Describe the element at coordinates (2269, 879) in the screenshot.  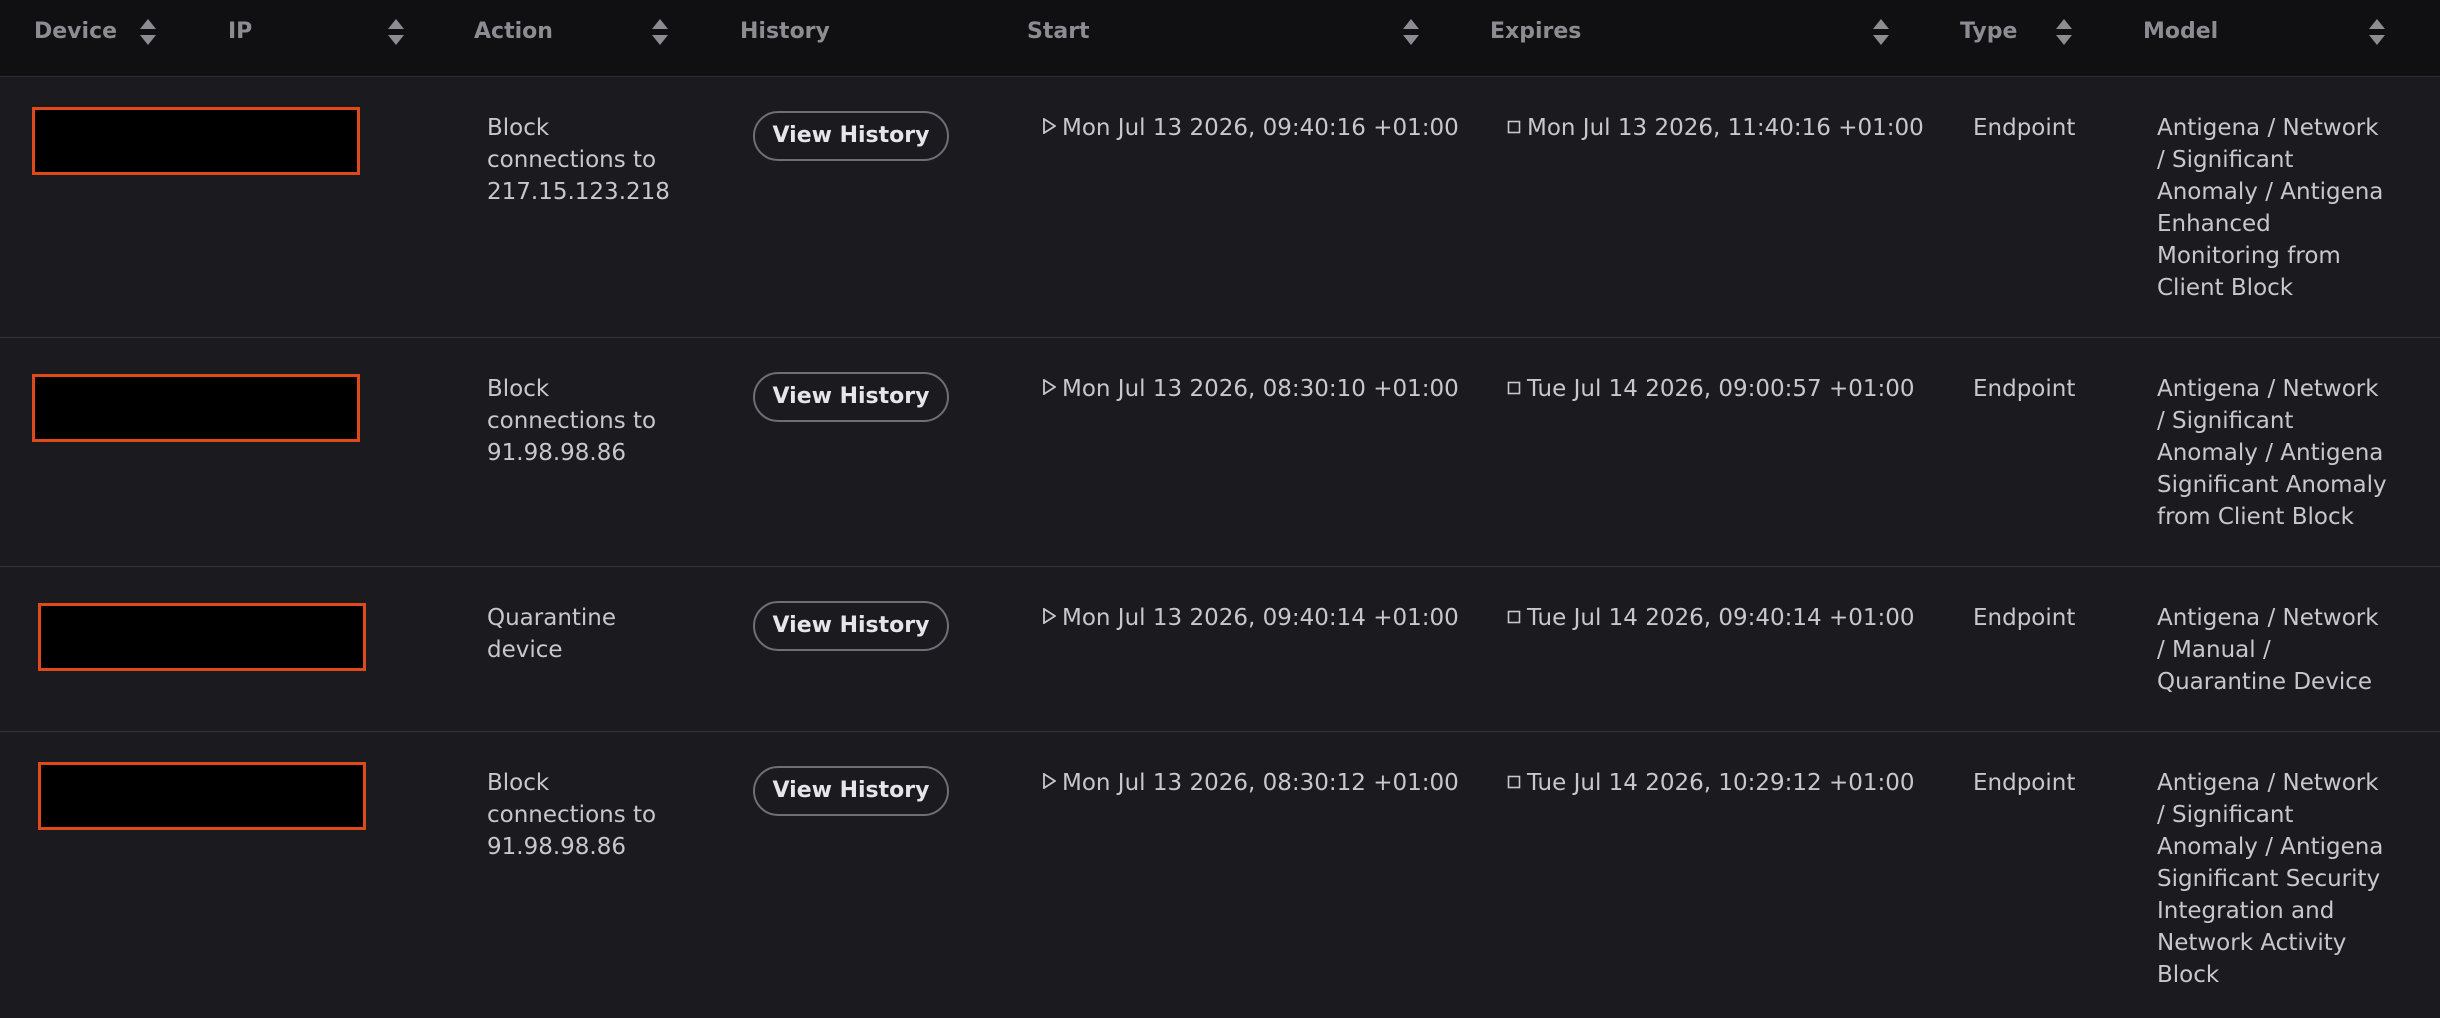
I see `model-text: Significant Security` at that location.